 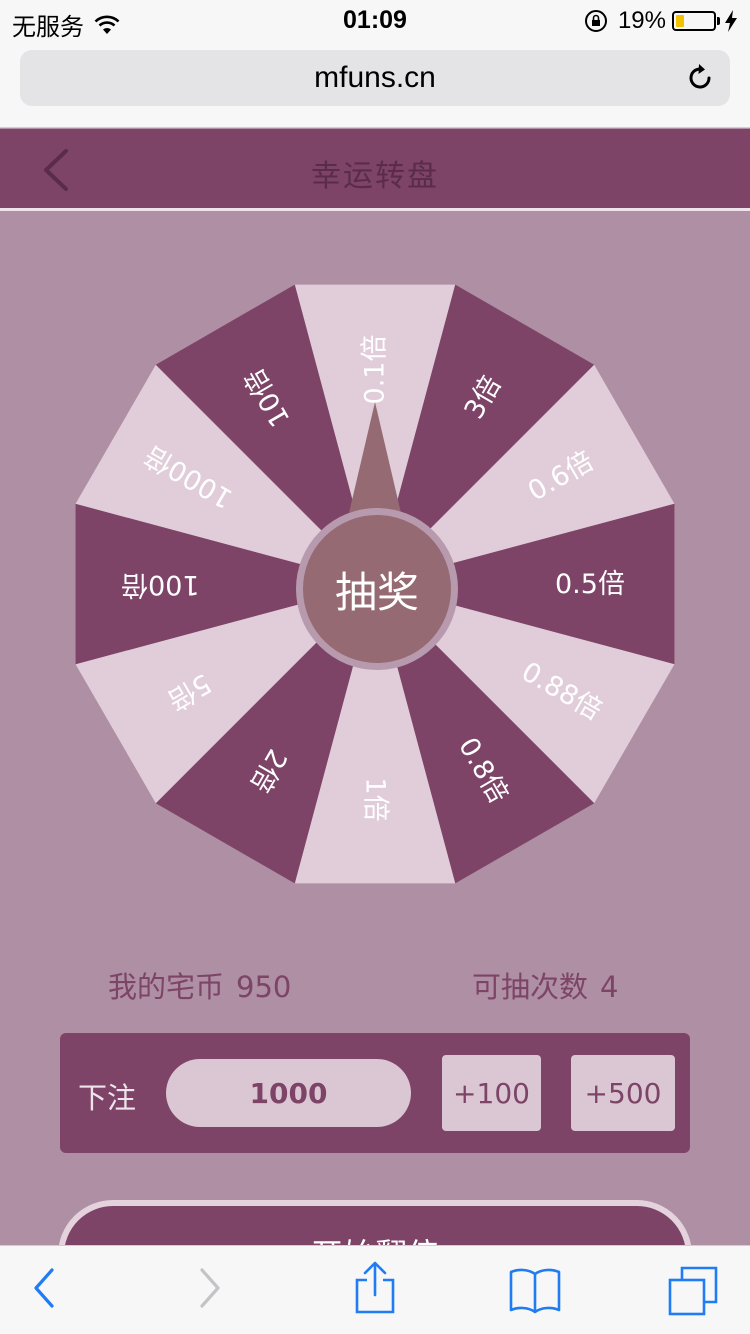 I want to click on browser-address-area: mfuns.cn, so click(x=375, y=85).